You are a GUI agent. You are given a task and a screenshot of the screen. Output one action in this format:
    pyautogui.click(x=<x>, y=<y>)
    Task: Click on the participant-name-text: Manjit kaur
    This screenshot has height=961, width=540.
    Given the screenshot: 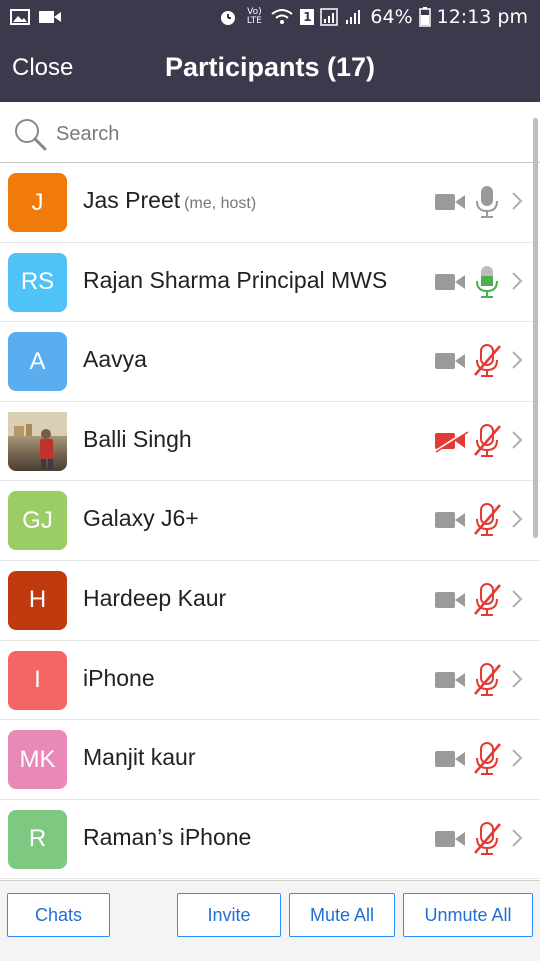 What is the action you would take?
    pyautogui.click(x=139, y=757)
    